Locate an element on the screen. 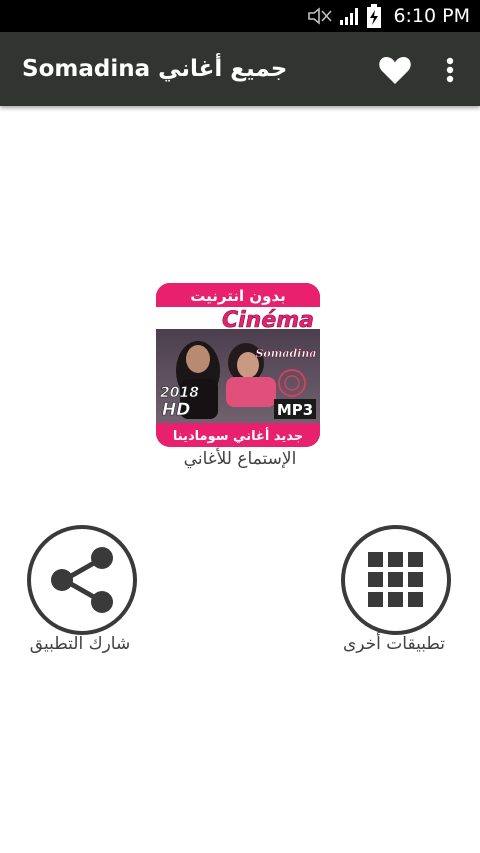  tile-year-text: 2018 is located at coordinates (179, 393).